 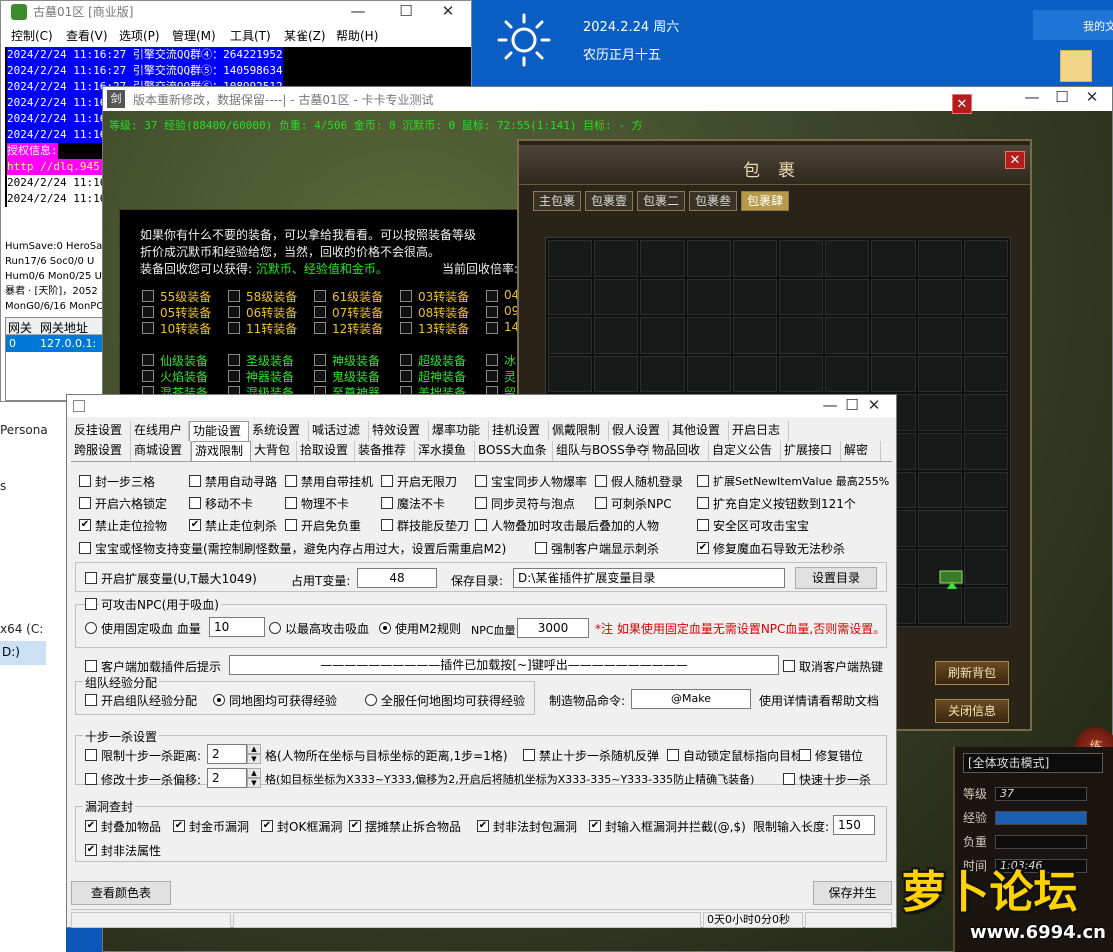 I want to click on bag-tab-1: 包裹壹, so click(x=609, y=201).